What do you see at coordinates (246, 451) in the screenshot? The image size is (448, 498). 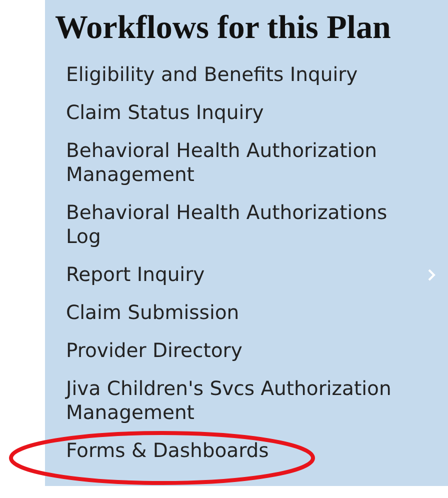 I see `workflow-link: Forms & Dashboards` at bounding box center [246, 451].